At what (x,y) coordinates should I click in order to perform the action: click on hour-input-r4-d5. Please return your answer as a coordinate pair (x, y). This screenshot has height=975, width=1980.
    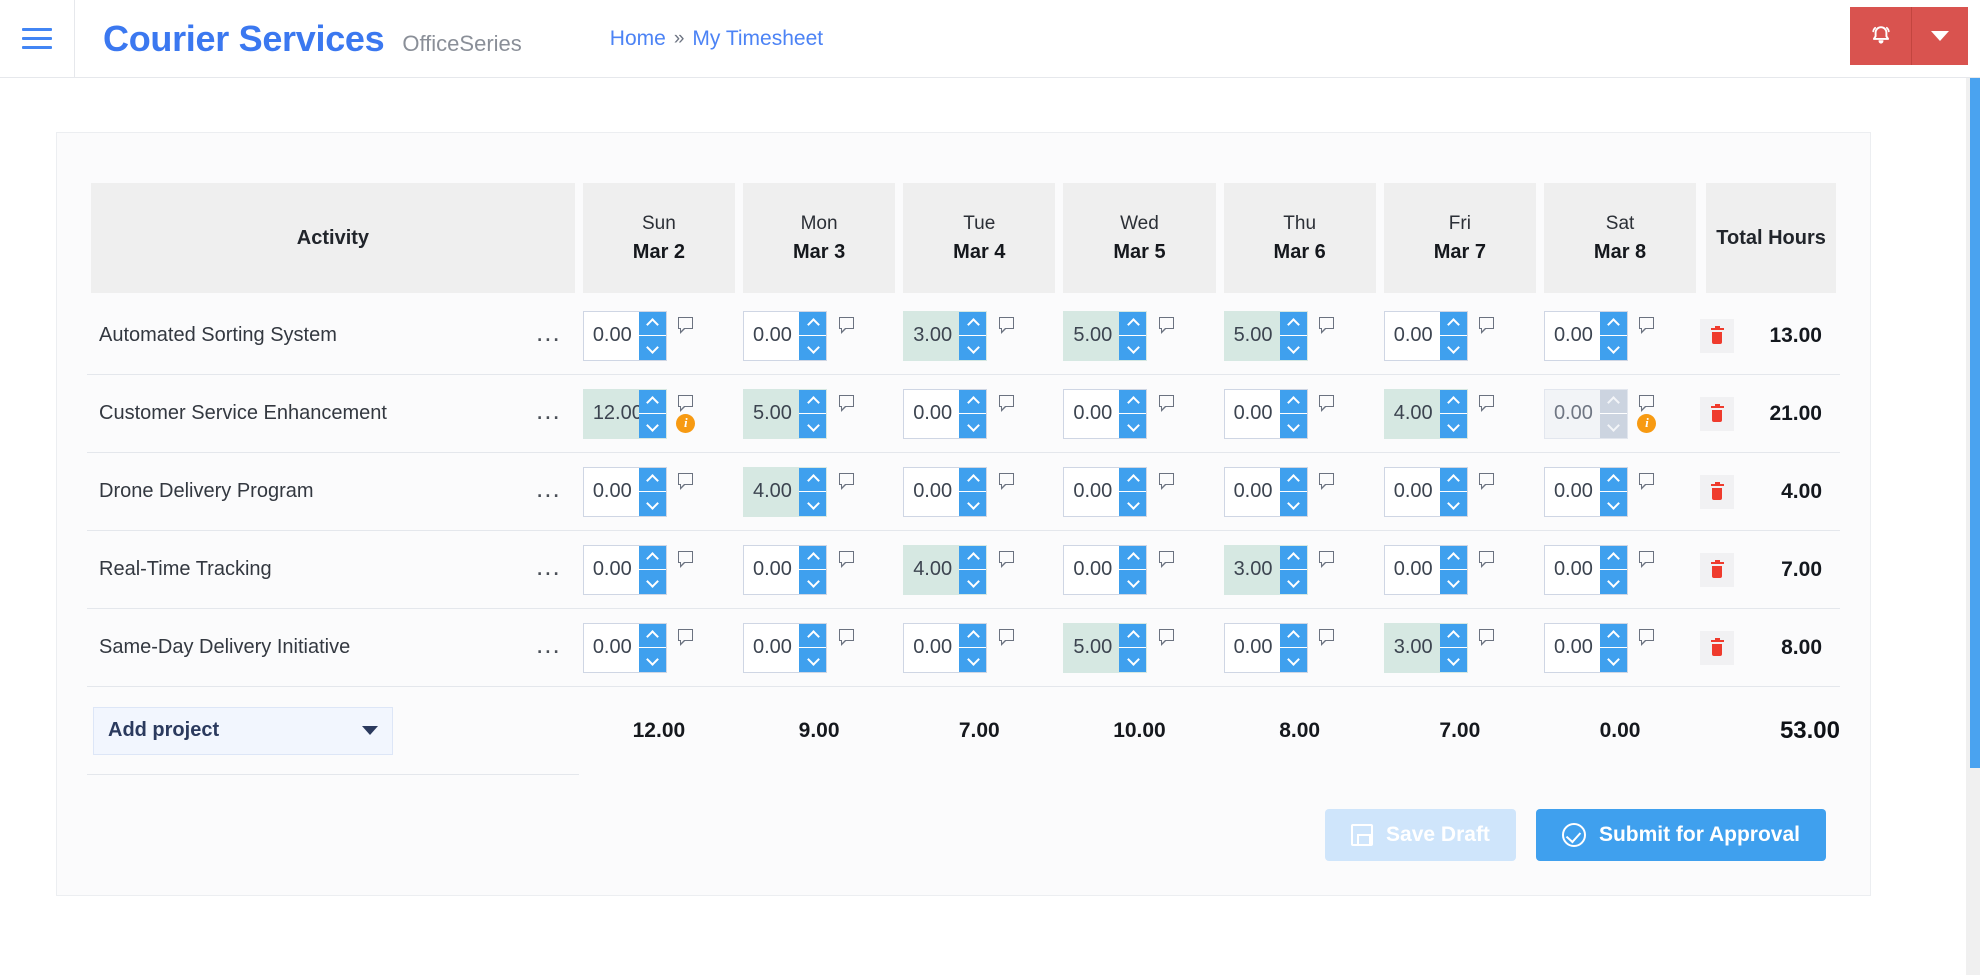
    Looking at the image, I should click on (1412, 647).